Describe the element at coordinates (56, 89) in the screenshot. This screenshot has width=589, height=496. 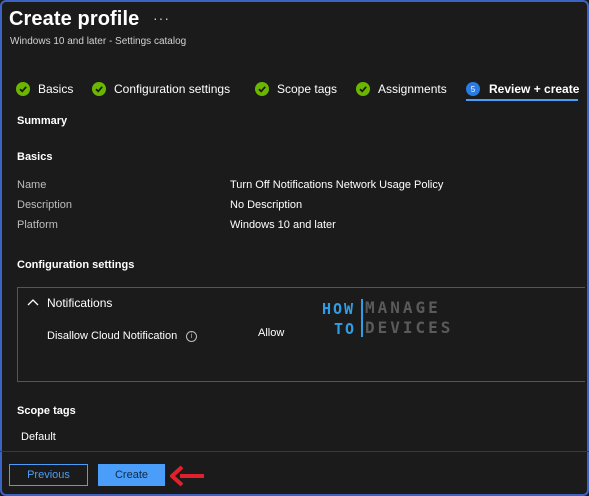
I see `step-label: Basics` at that location.